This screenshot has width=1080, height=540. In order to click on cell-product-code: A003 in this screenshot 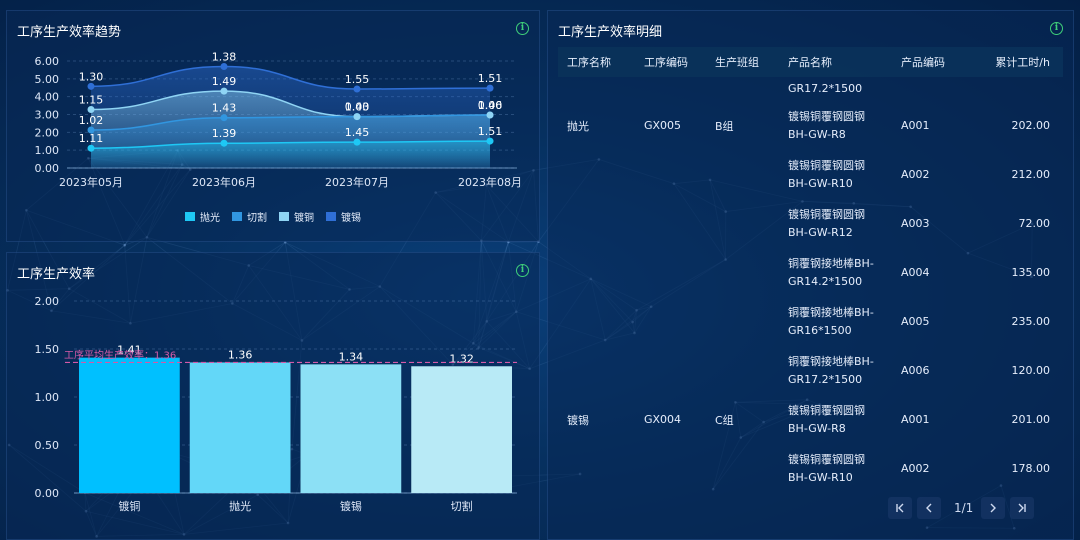, I will do `click(915, 223)`.